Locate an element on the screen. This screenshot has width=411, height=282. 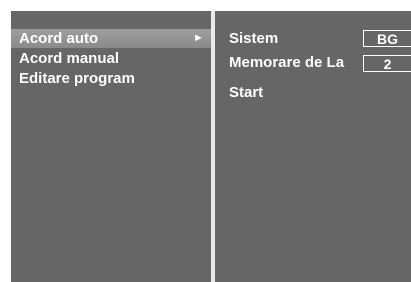
option-sistem-label: Sistem is located at coordinates (253, 38).